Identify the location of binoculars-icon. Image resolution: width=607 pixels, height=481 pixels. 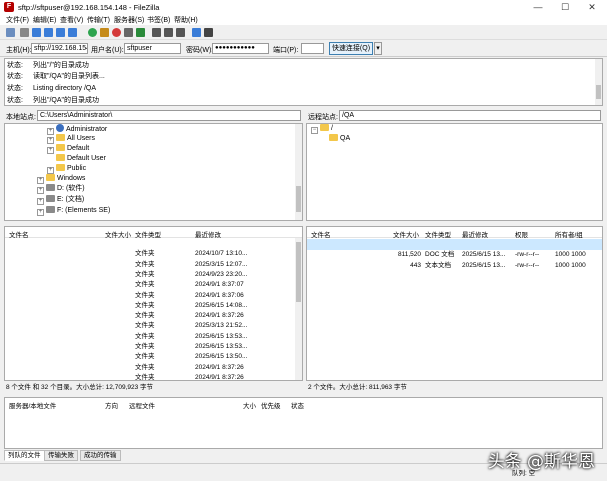
(208, 32).